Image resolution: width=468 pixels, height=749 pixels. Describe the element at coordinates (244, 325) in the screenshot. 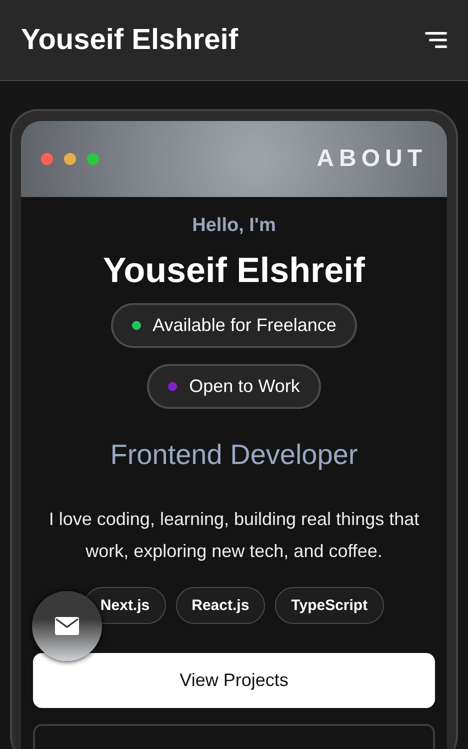

I see `status-label: Available for Freelance` at that location.